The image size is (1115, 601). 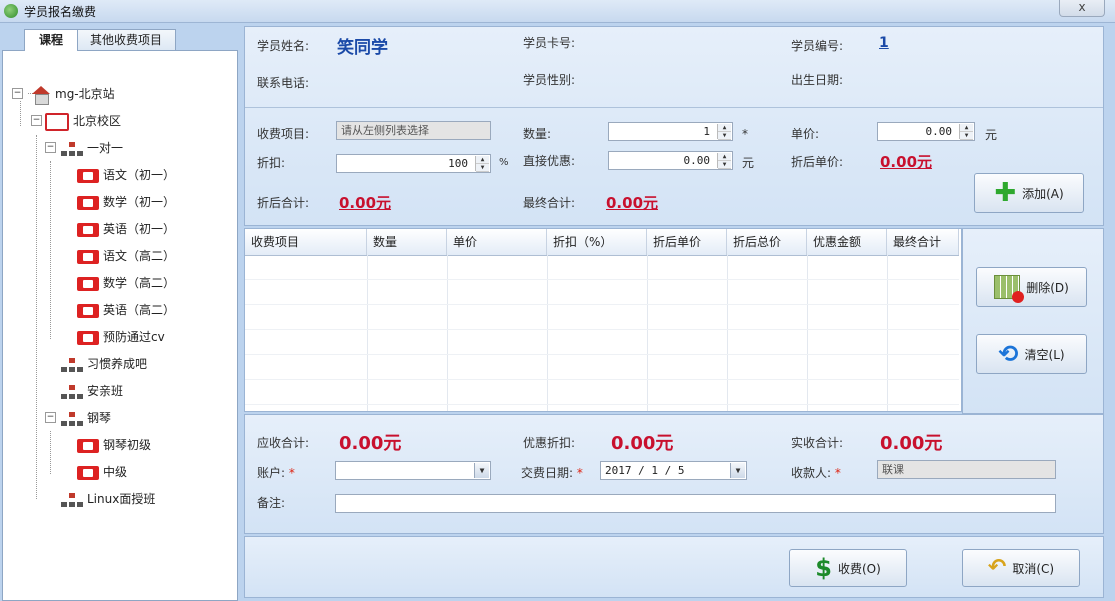 What do you see at coordinates (115, 472) in the screenshot?
I see `tree-course-label: 中级` at bounding box center [115, 472].